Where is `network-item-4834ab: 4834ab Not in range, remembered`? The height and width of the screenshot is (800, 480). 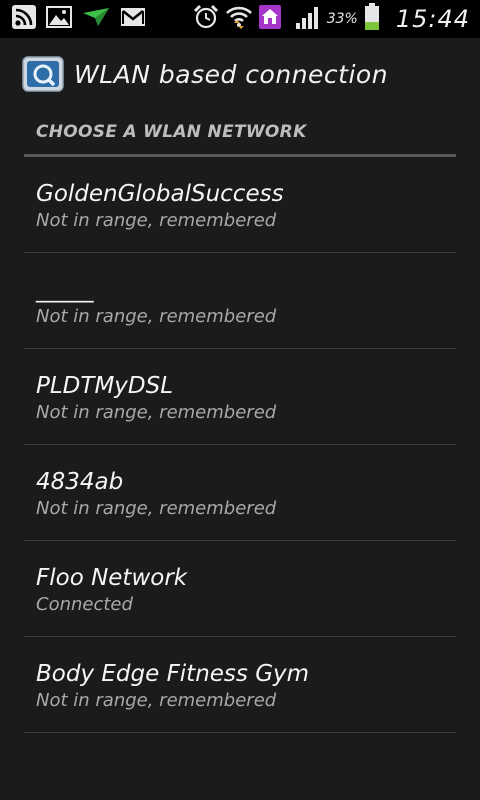 network-item-4834ab: 4834ab Not in range, remembered is located at coordinates (240, 493).